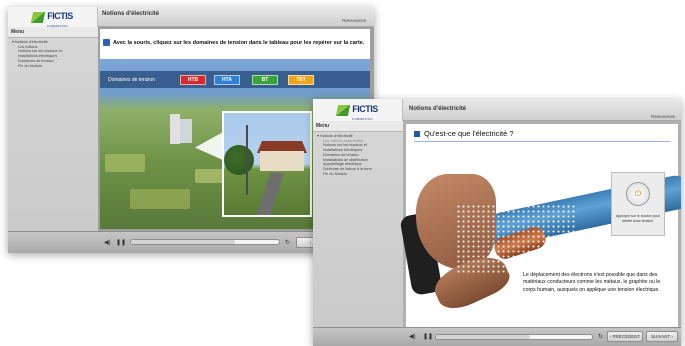  Describe the element at coordinates (469, 133) in the screenshot. I see `question-text: Qu'est-ce que l'électricité ?` at that location.